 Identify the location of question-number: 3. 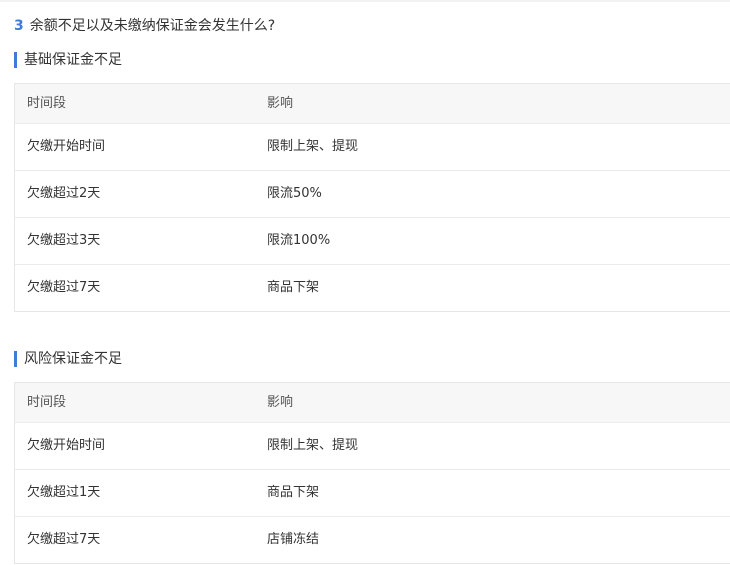
(19, 26).